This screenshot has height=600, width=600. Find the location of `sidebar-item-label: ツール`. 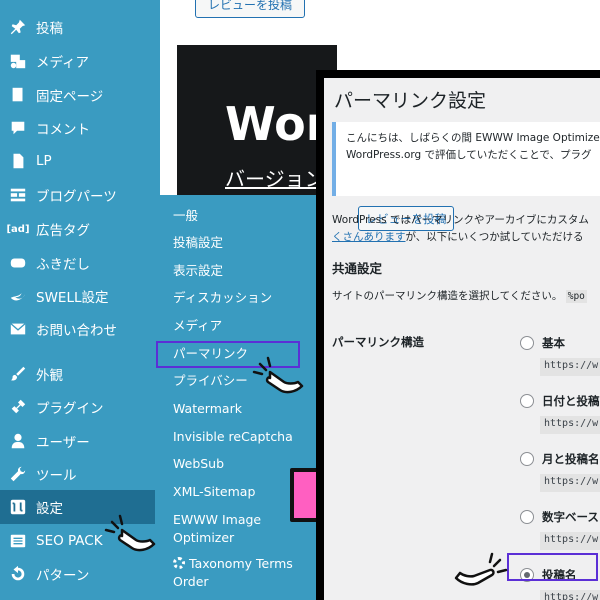

sidebar-item-label: ツール is located at coordinates (56, 476).